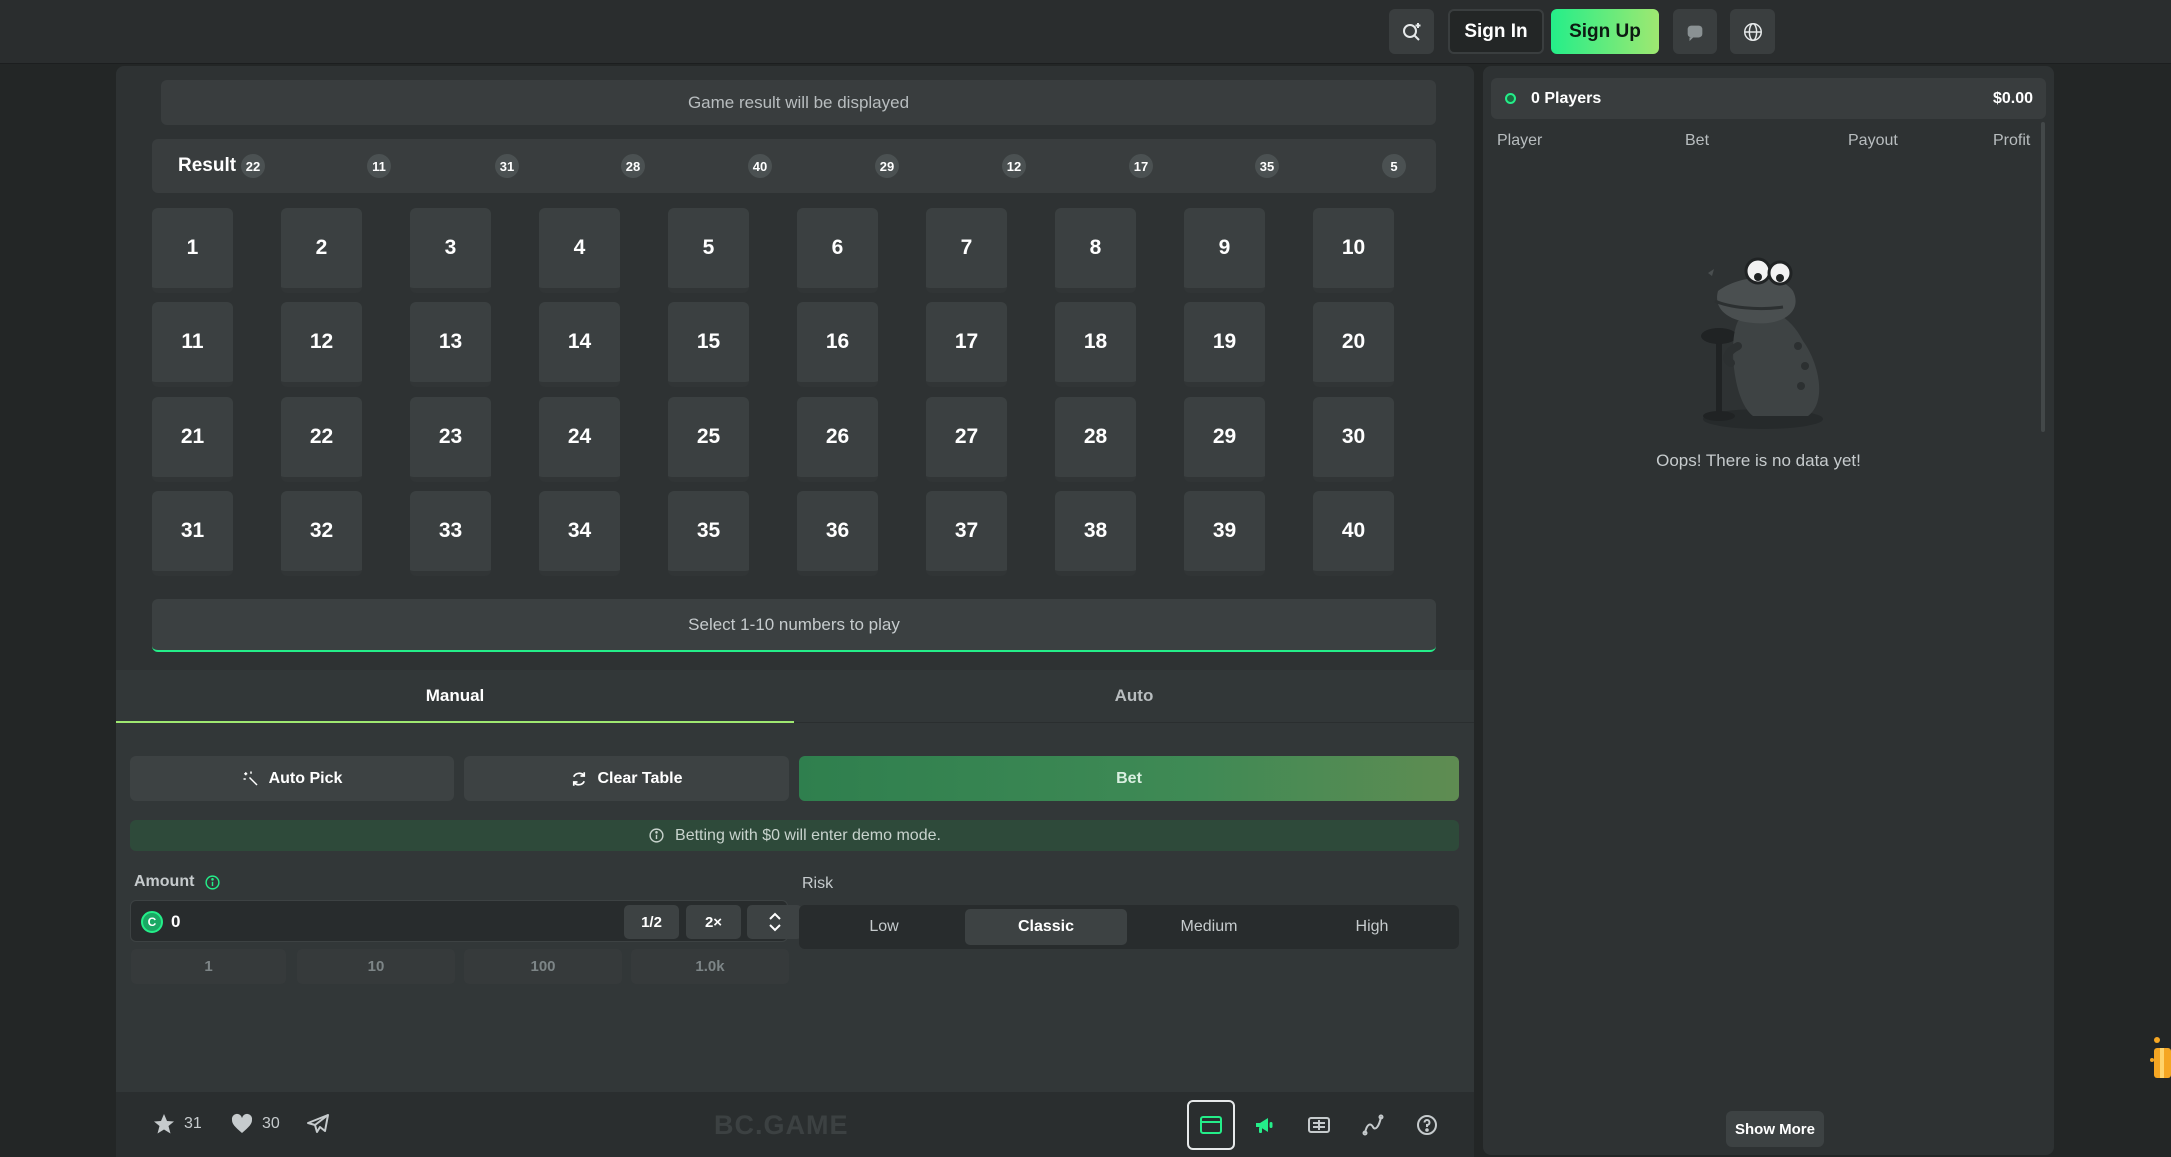  What do you see at coordinates (305, 778) in the screenshot?
I see `auto-pick-label: Auto Pick` at bounding box center [305, 778].